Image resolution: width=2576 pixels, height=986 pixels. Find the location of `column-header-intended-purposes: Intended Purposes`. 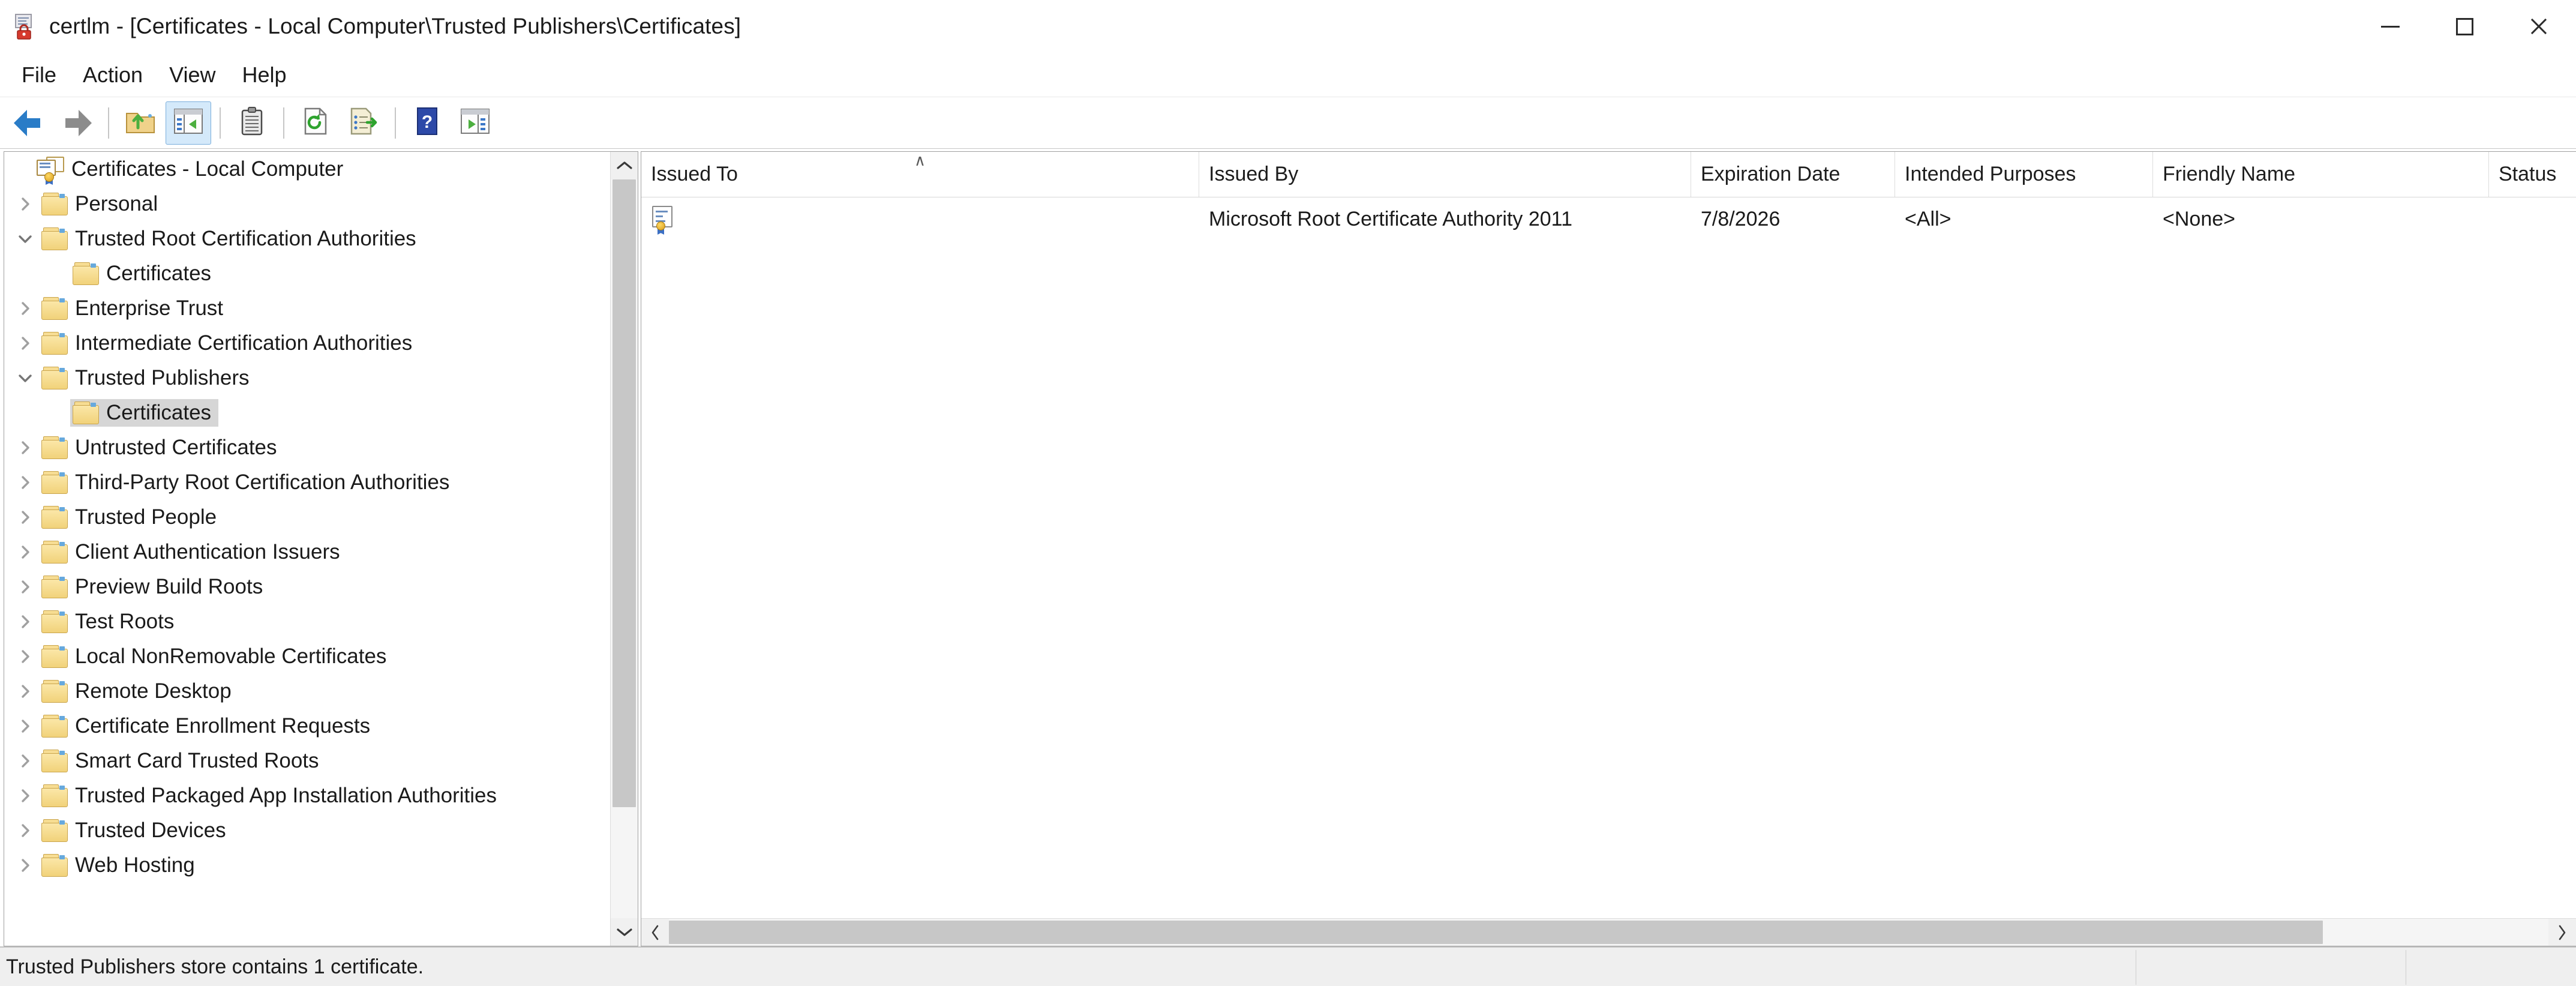

column-header-intended-purposes: Intended Purposes is located at coordinates (2024, 174).